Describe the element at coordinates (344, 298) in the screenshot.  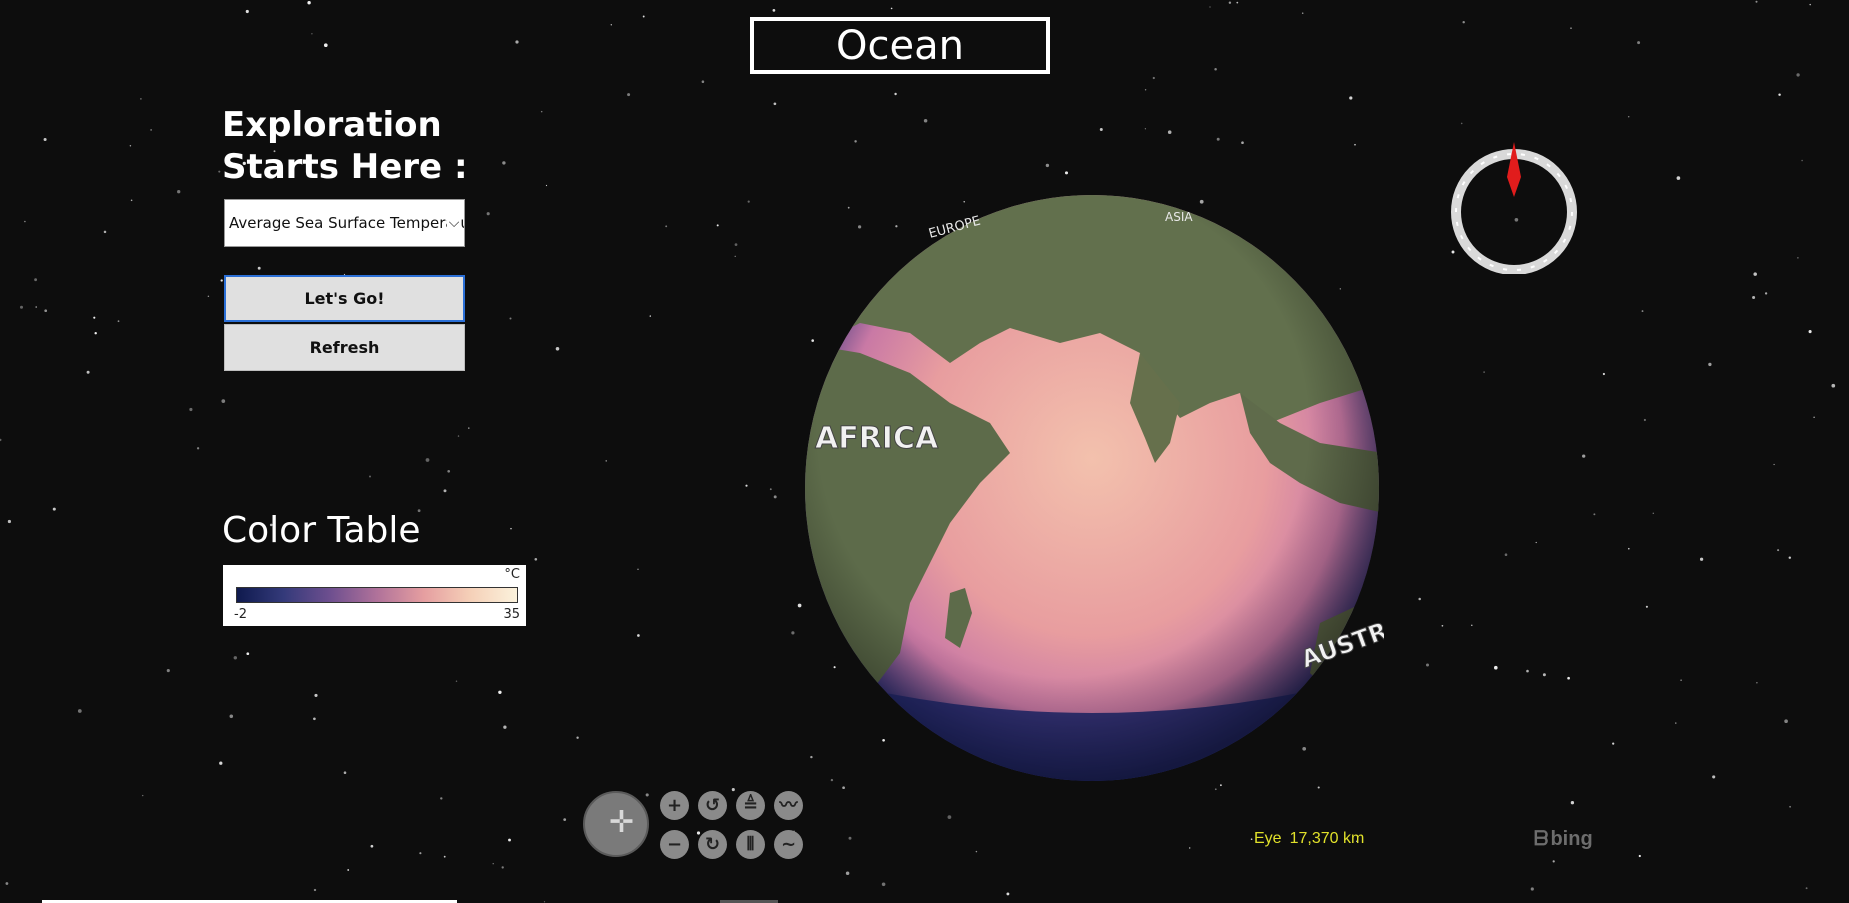
I see `lets-go-button: Let's Go!` at that location.